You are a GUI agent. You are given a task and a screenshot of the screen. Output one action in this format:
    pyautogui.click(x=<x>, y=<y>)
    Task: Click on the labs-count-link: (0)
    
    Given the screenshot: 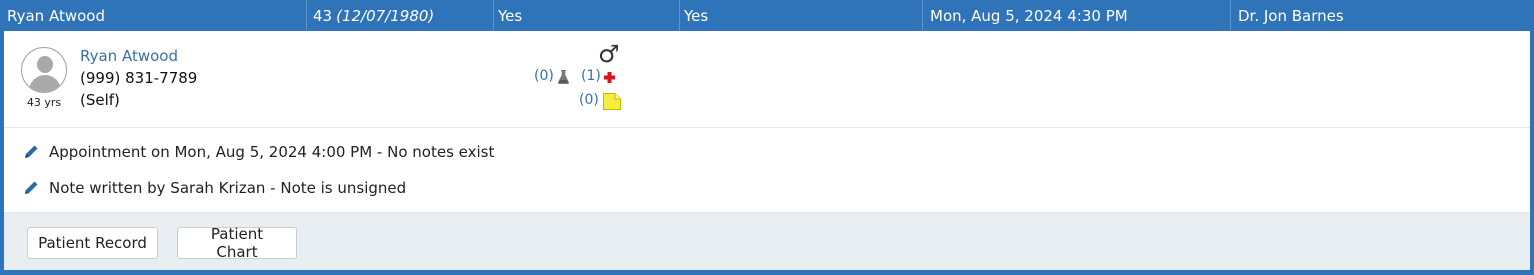 What is the action you would take?
    pyautogui.click(x=544, y=76)
    